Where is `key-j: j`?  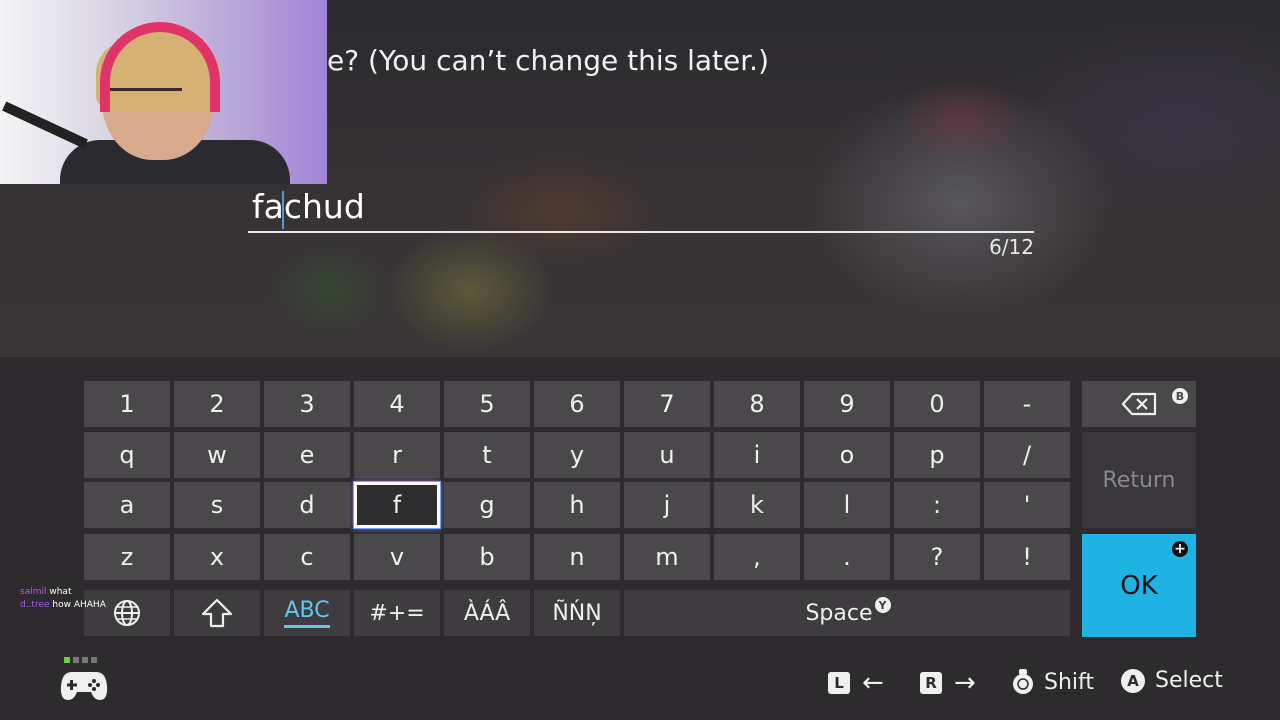 key-j: j is located at coordinates (667, 505).